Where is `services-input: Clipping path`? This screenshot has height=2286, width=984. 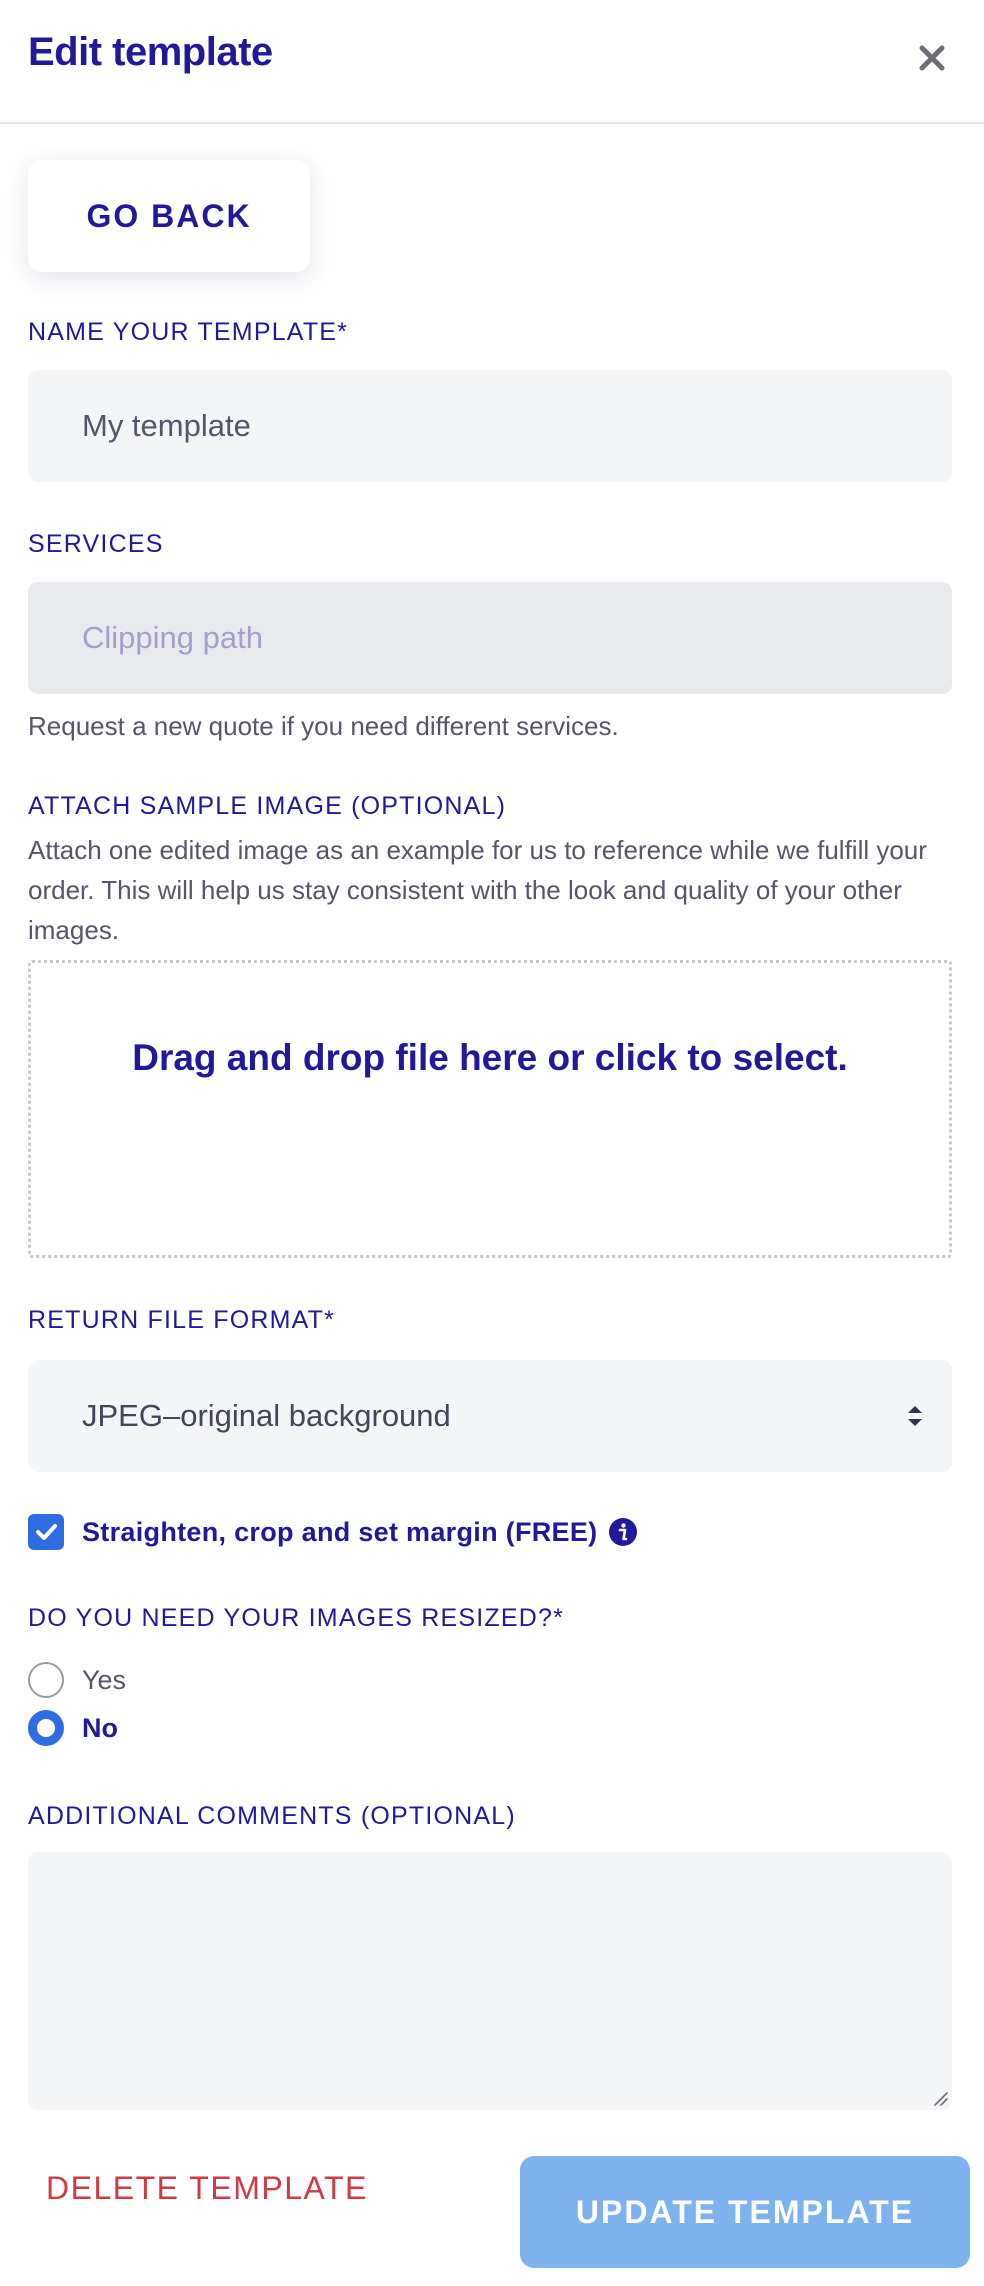 services-input: Clipping path is located at coordinates (490, 638).